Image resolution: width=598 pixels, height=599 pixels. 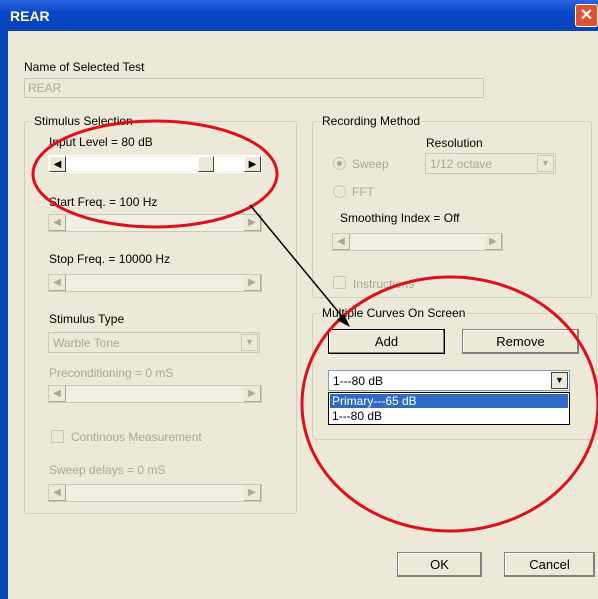 I want to click on annotation-arrow-head, so click(x=343, y=320).